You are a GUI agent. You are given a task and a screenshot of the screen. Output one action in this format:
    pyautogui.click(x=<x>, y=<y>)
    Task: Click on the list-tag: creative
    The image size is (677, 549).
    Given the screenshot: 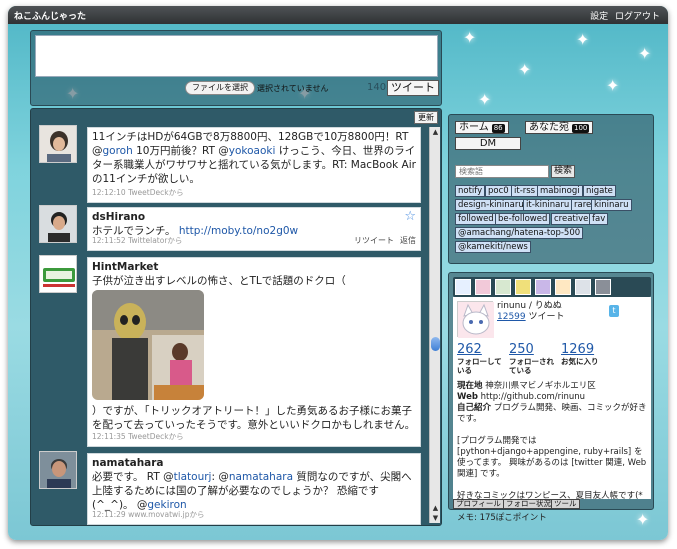 What is the action you would take?
    pyautogui.click(x=571, y=219)
    